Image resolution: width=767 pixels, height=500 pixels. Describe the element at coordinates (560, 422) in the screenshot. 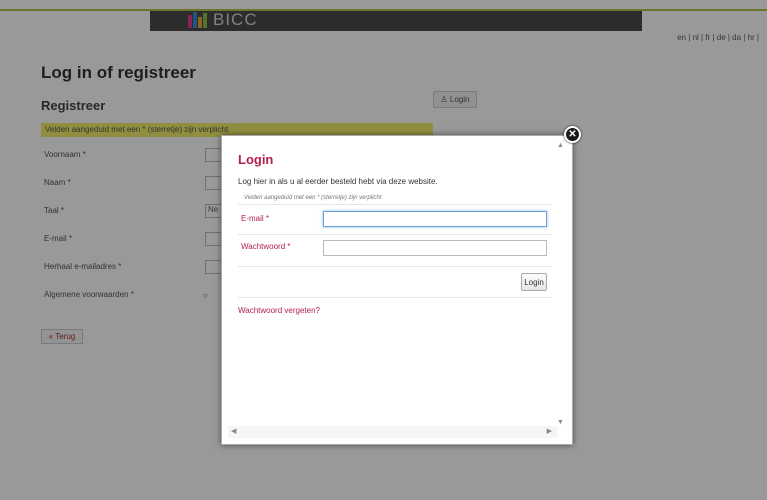

I see `scroll-down-icon: ▼` at that location.